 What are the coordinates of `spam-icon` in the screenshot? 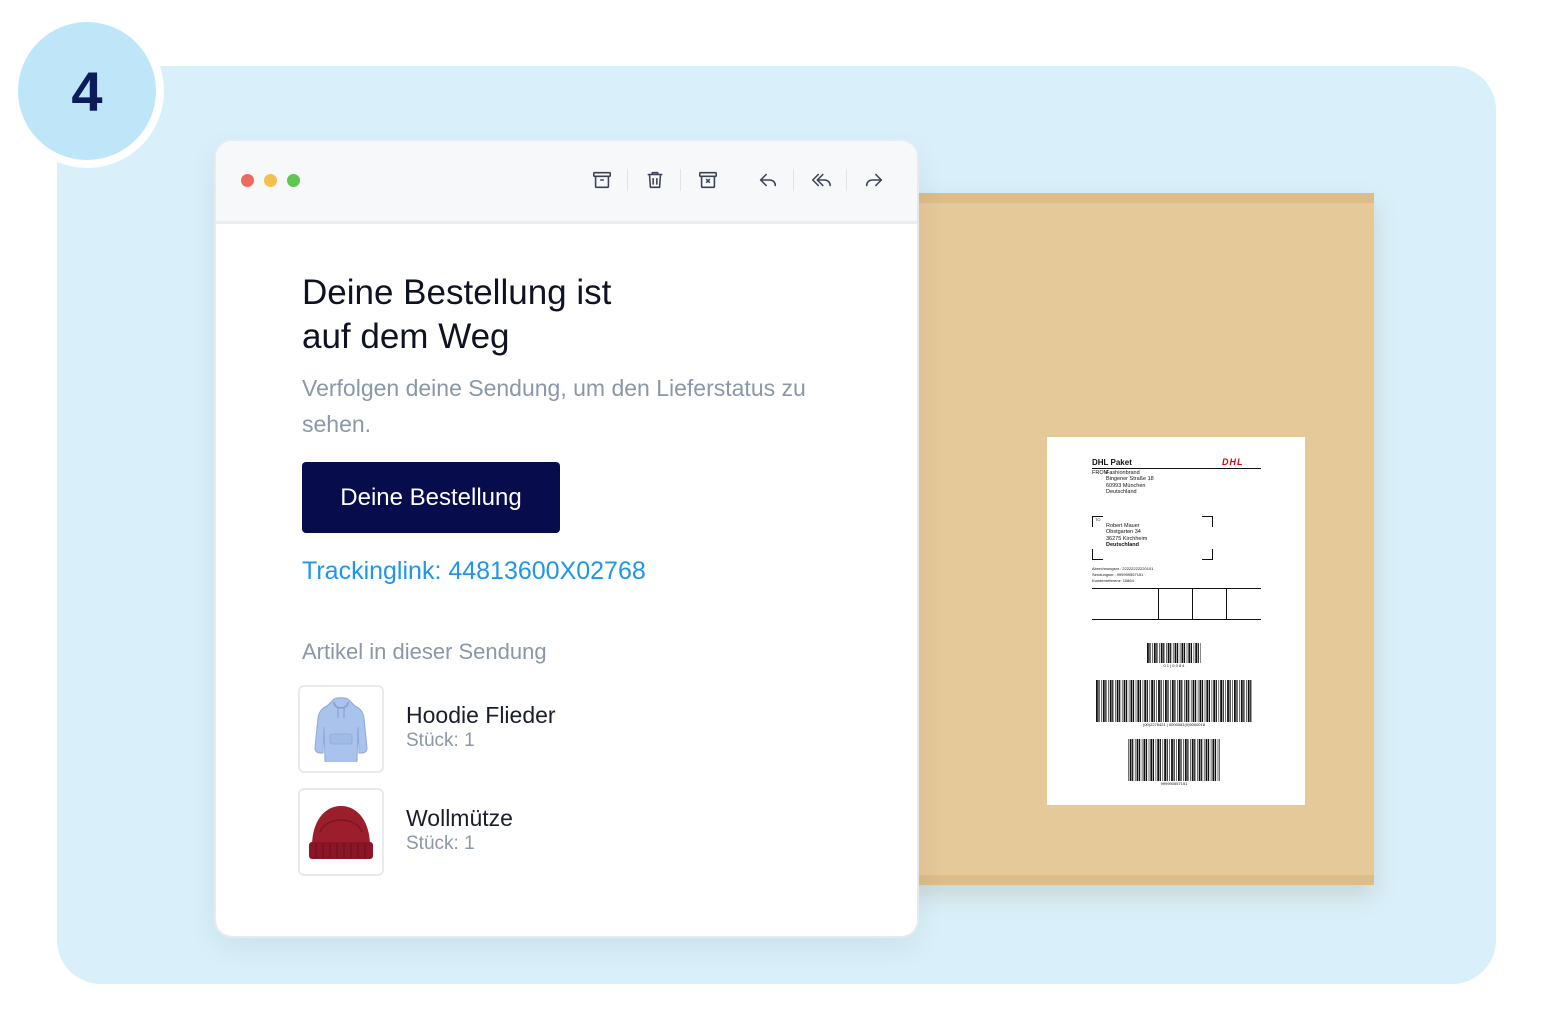 It's located at (708, 180).